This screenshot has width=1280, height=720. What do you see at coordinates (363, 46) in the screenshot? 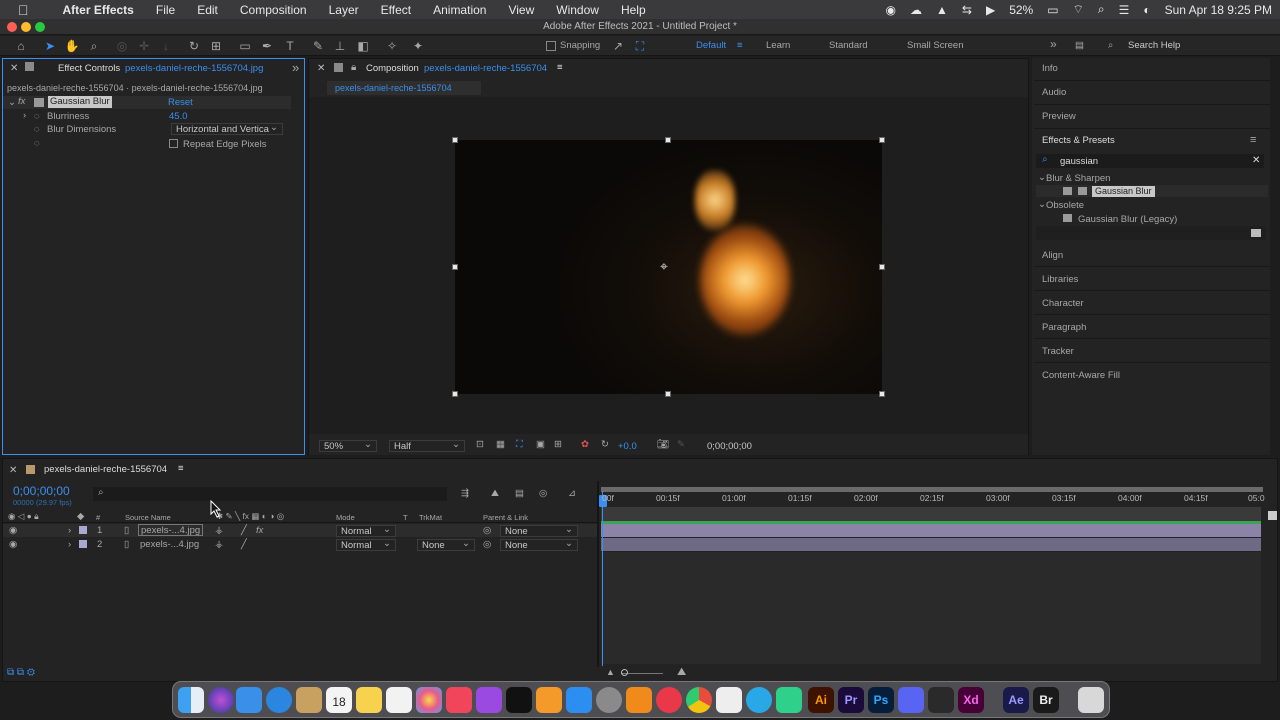
I see `eraser-tool-icon: ◧` at bounding box center [363, 46].